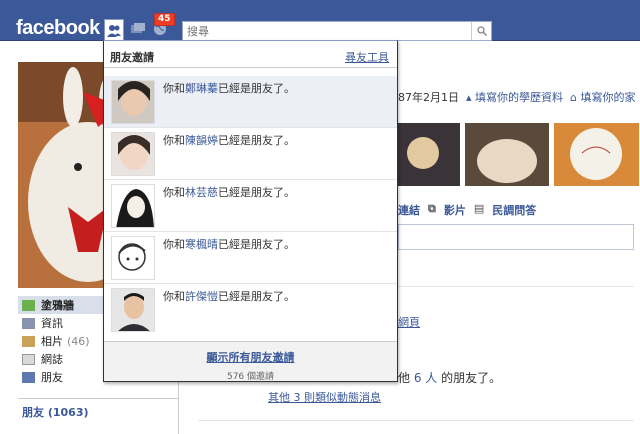 The width and height of the screenshot is (640, 434). Describe the element at coordinates (201, 192) in the screenshot. I see `friend-name-link: 林芸慈` at that location.